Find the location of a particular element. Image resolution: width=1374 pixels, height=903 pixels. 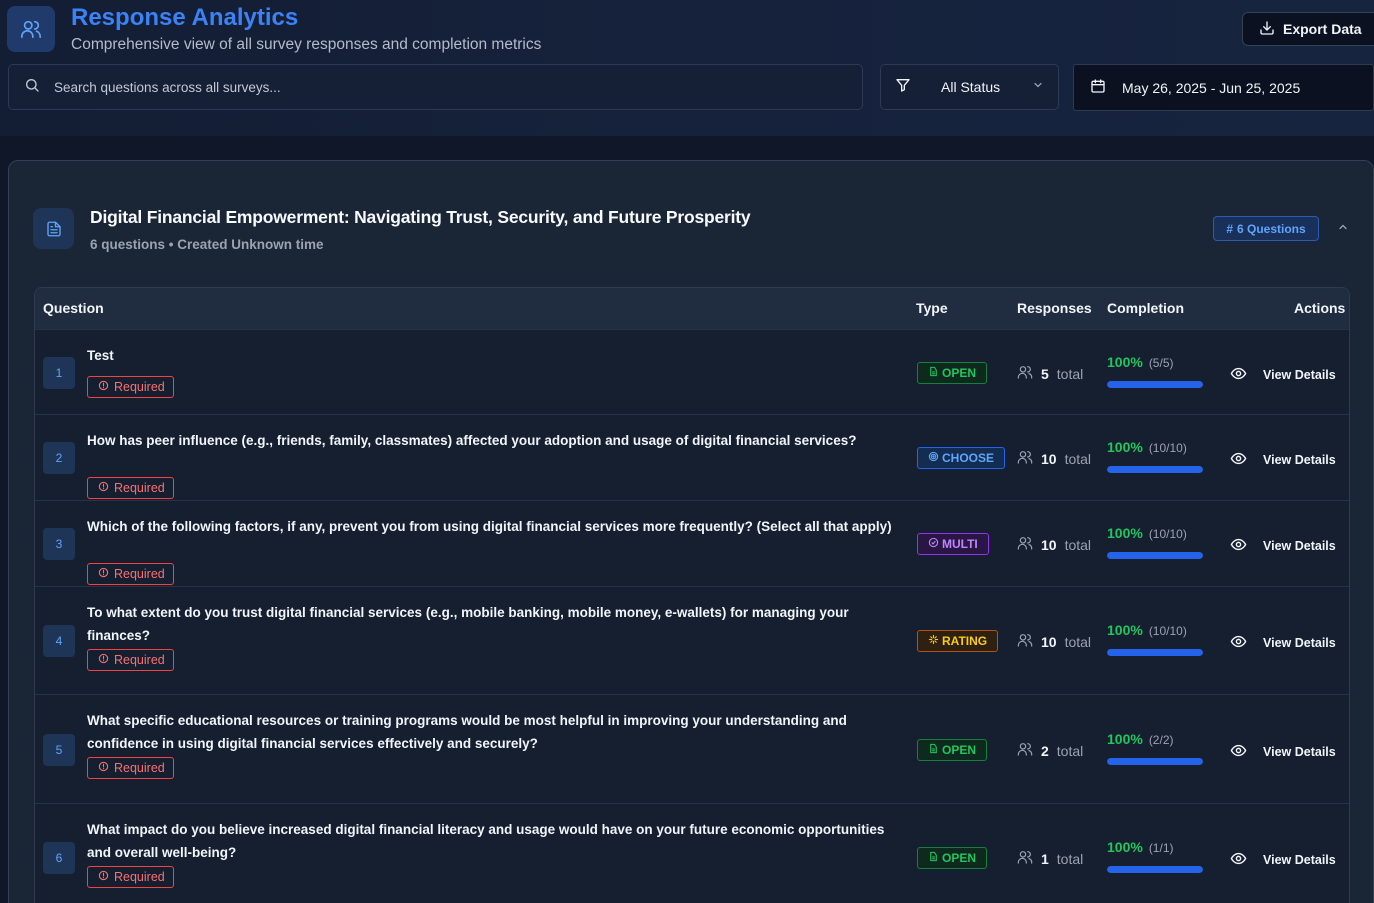

export-data-label: Export Data is located at coordinates (1322, 29).